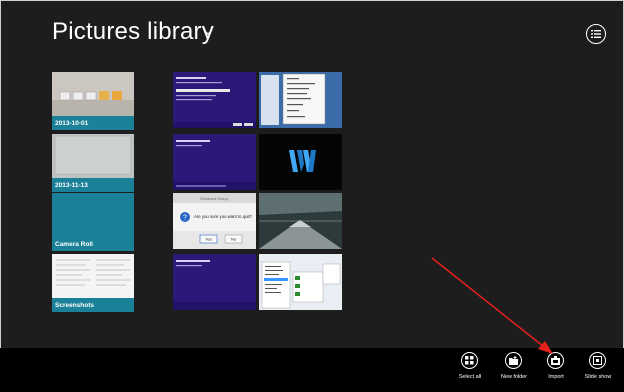 This screenshot has height=392, width=624. What do you see at coordinates (597, 360) in the screenshot?
I see `slide-show-icon` at bounding box center [597, 360].